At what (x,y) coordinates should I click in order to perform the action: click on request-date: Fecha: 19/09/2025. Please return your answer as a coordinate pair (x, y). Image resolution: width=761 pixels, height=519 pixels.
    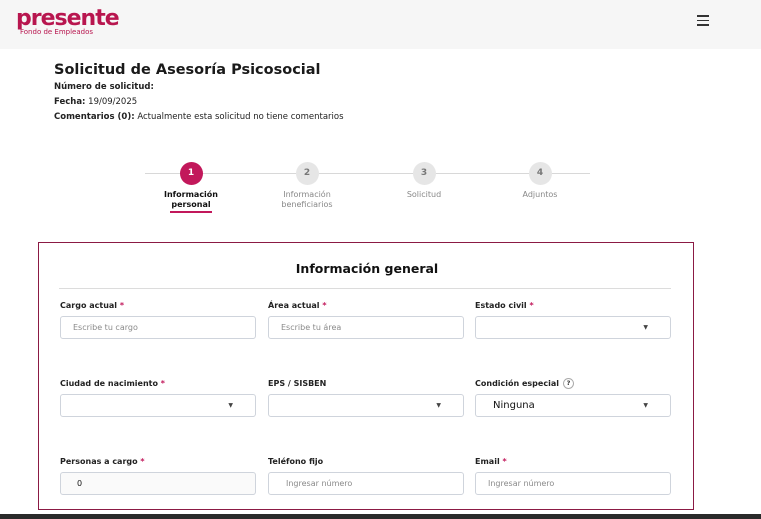
    Looking at the image, I should click on (95, 102).